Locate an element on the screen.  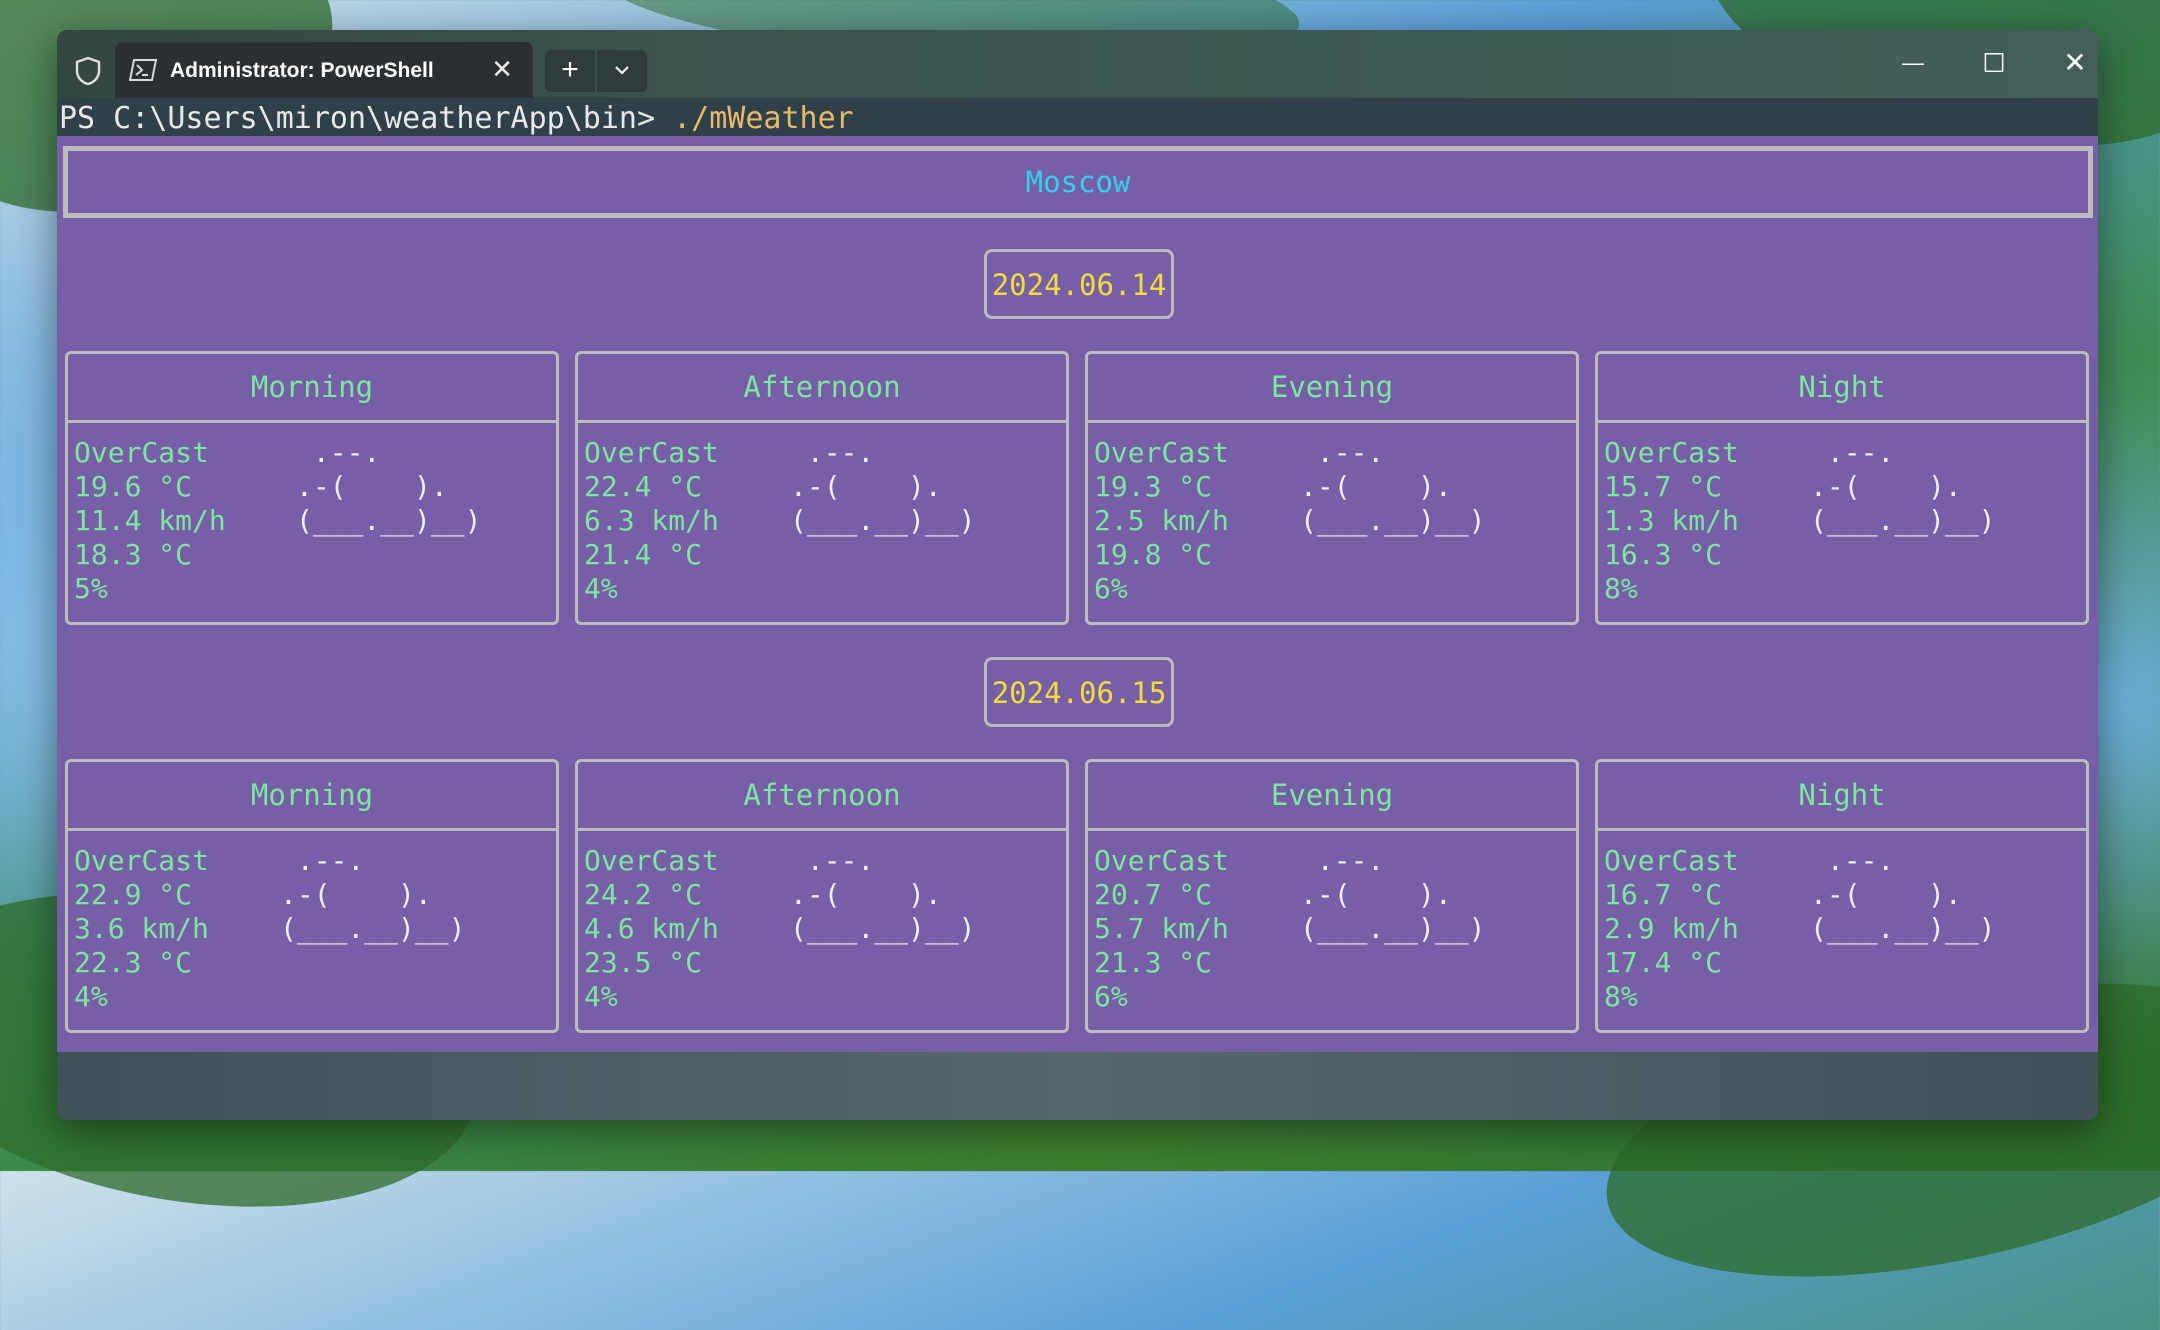
date-label: 2024.06.15 is located at coordinates (1079, 693).